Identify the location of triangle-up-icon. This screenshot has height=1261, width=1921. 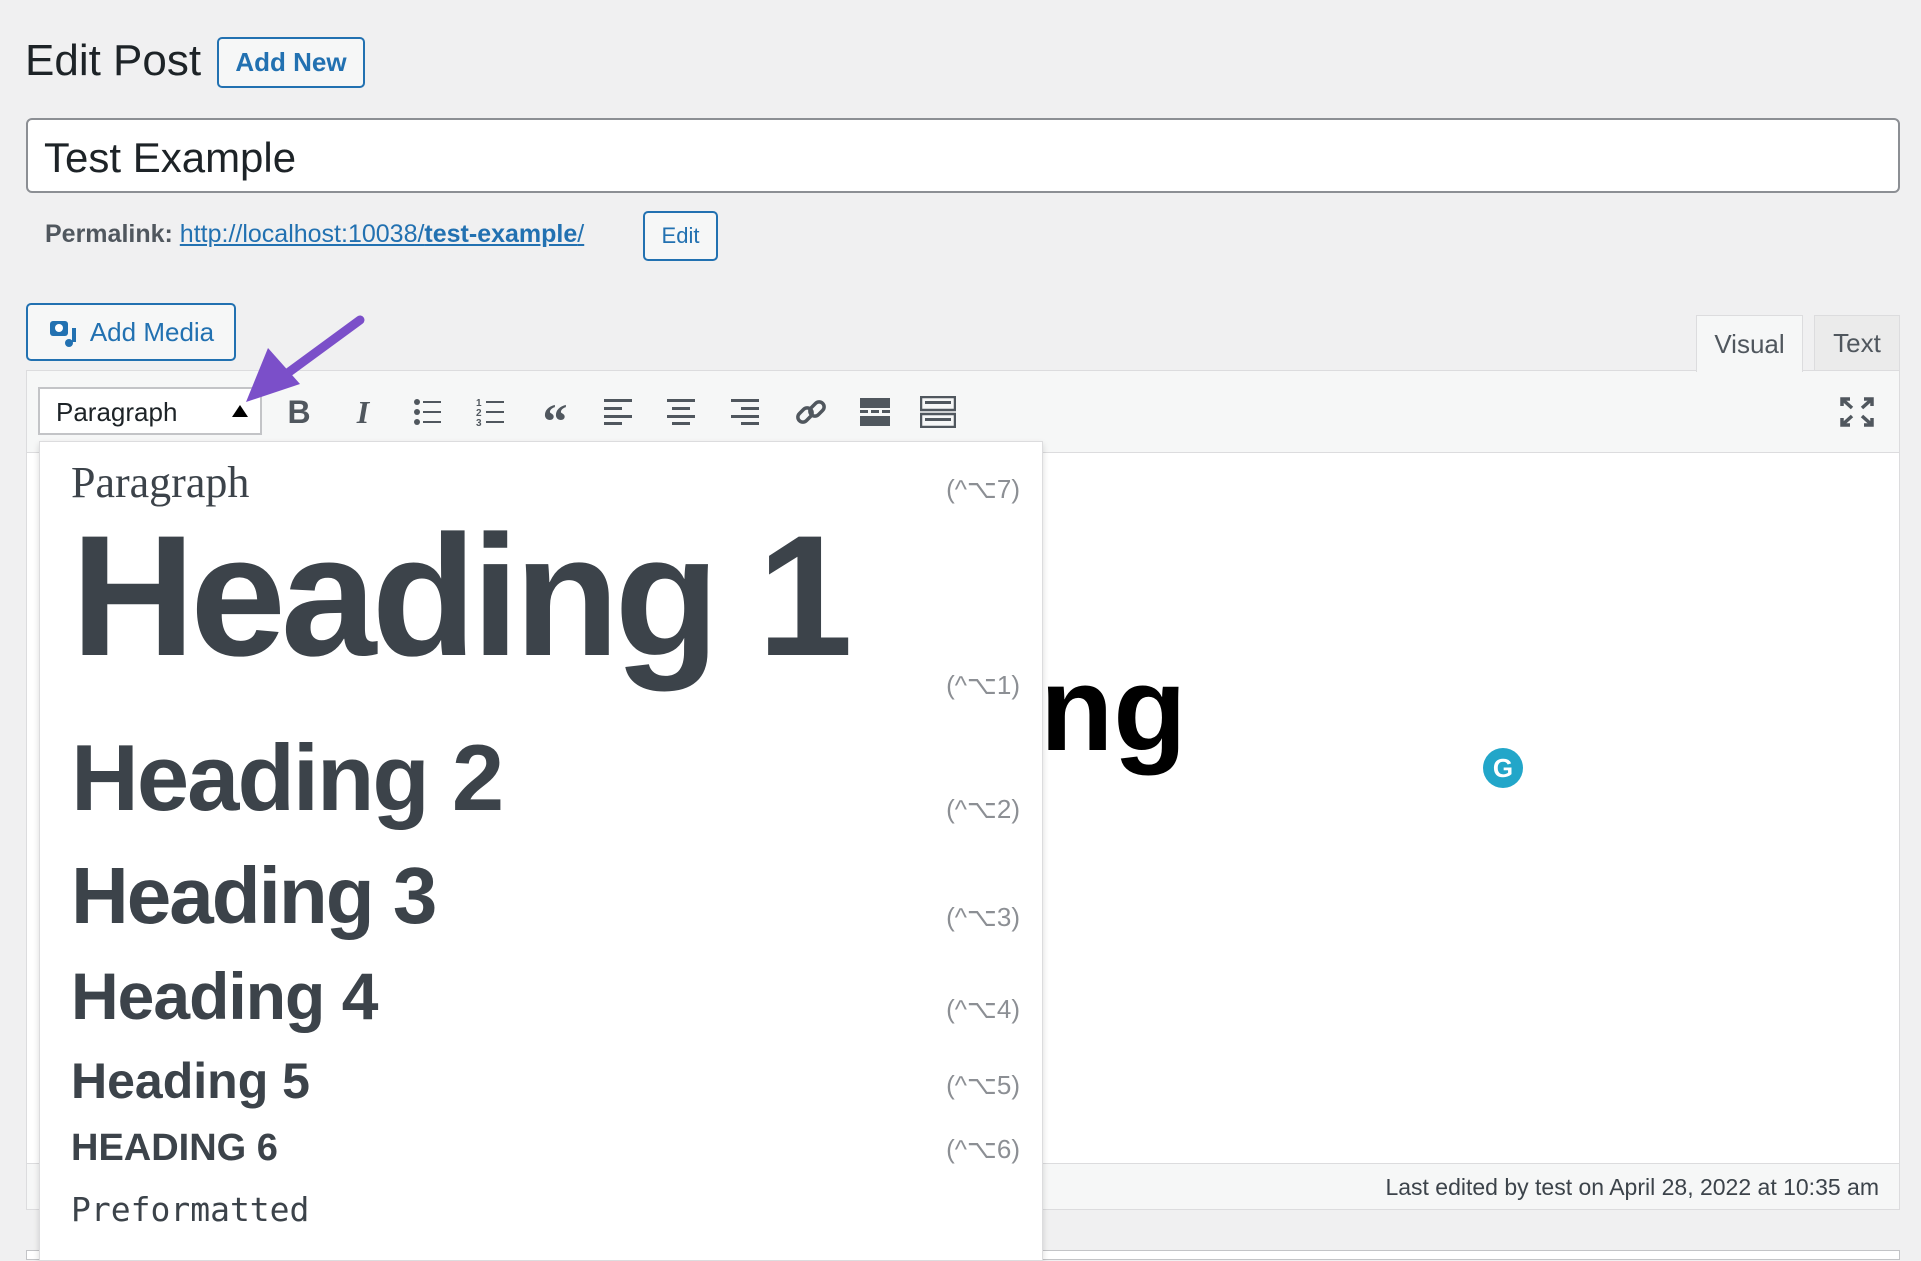
(240, 411).